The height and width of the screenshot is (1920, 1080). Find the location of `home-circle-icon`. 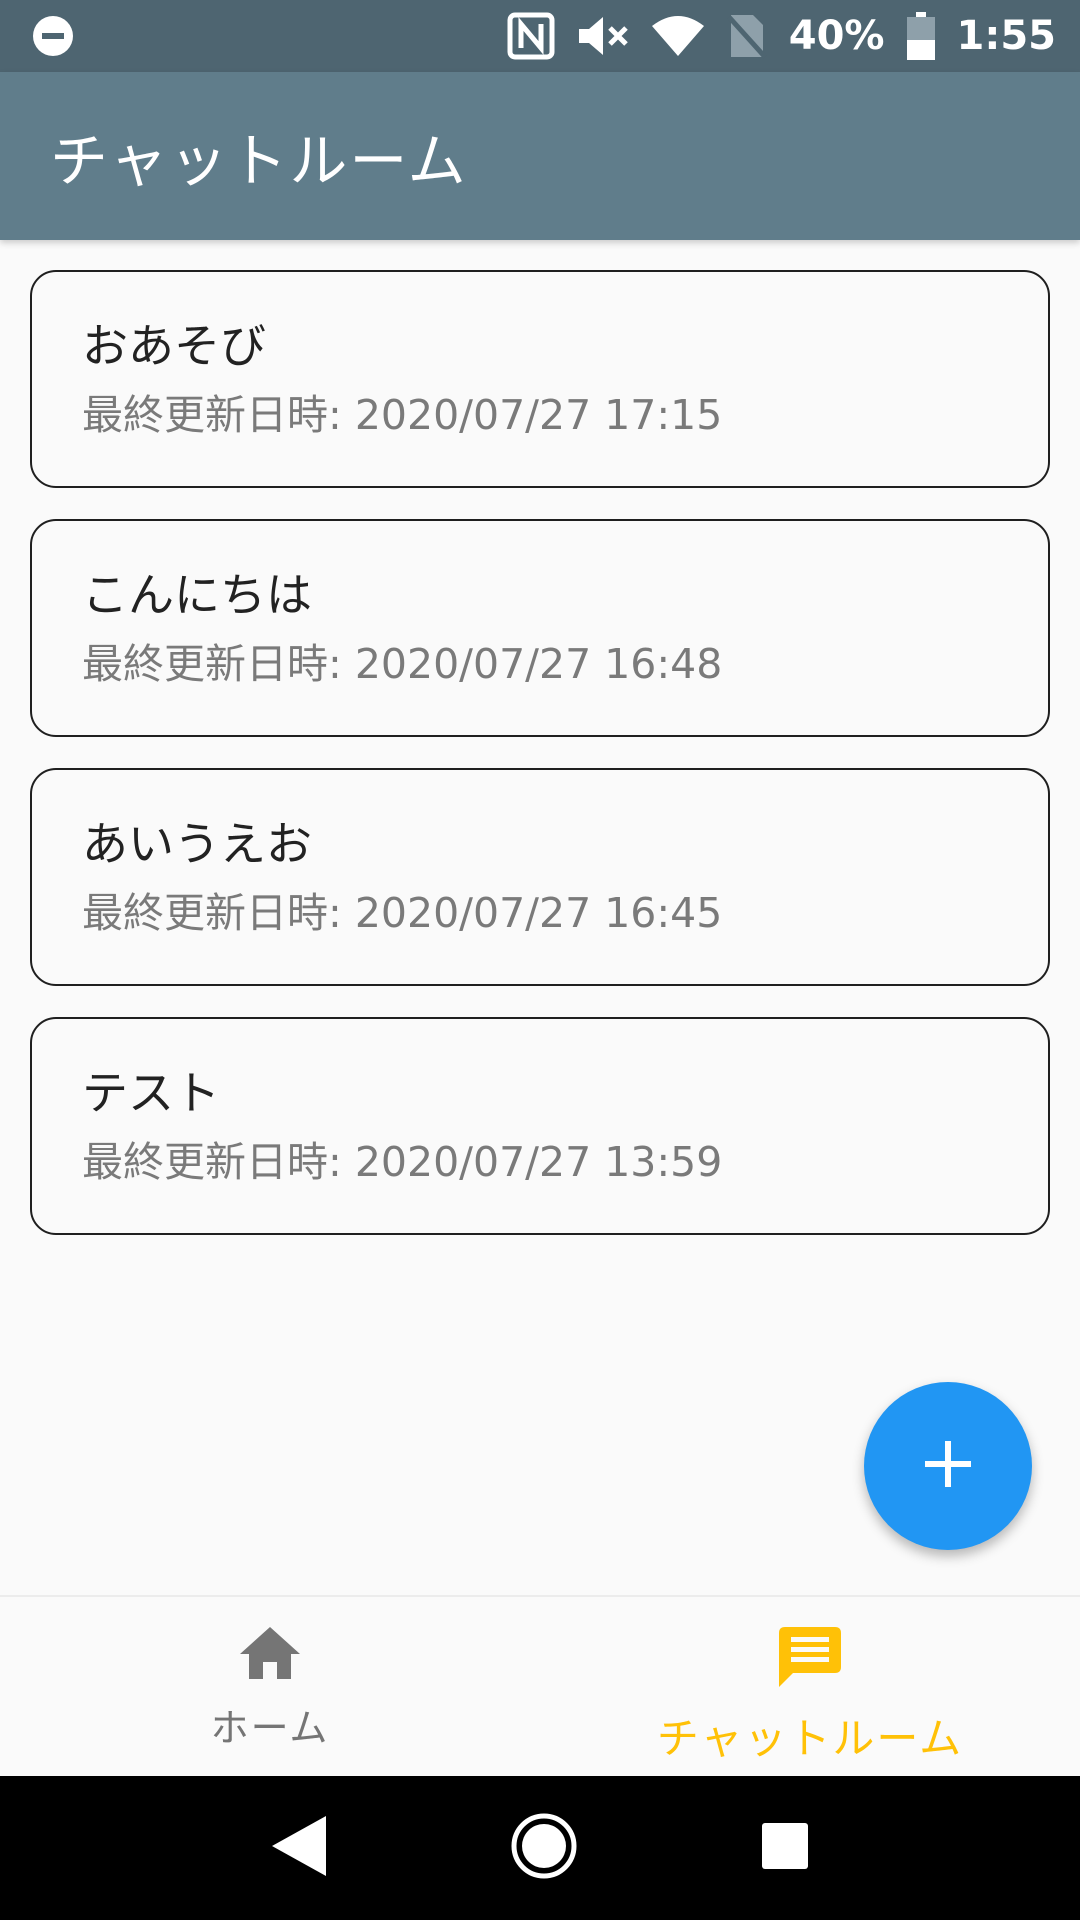

home-circle-icon is located at coordinates (544, 1848).